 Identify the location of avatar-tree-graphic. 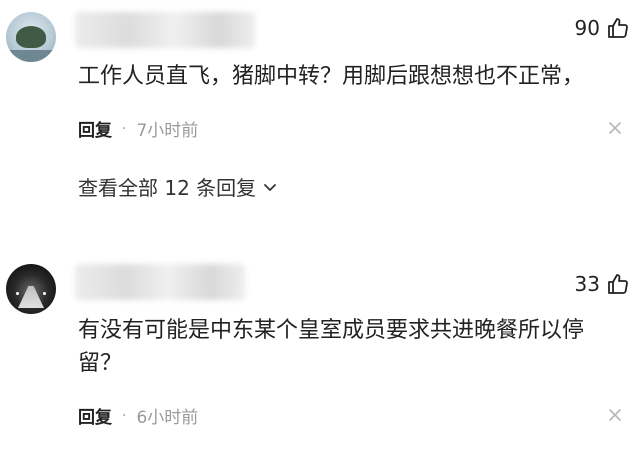
(31, 37).